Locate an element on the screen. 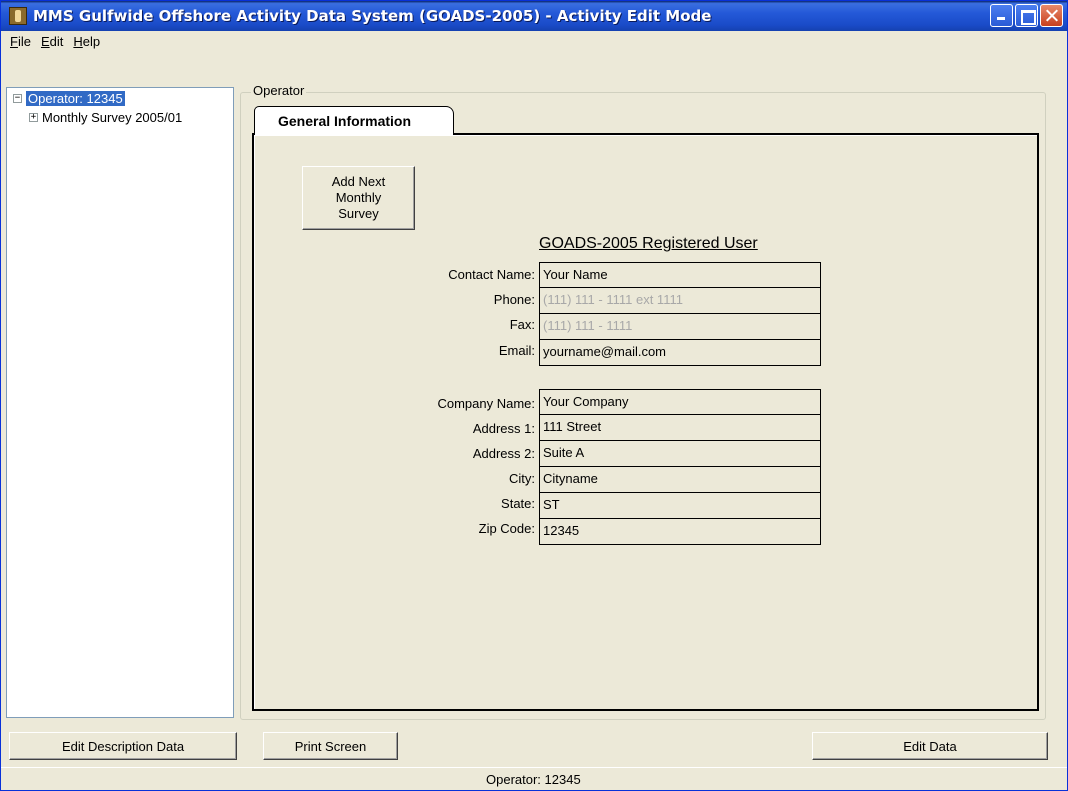 This screenshot has width=1068, height=791. menu-help-mnemonic: H is located at coordinates (78, 41).